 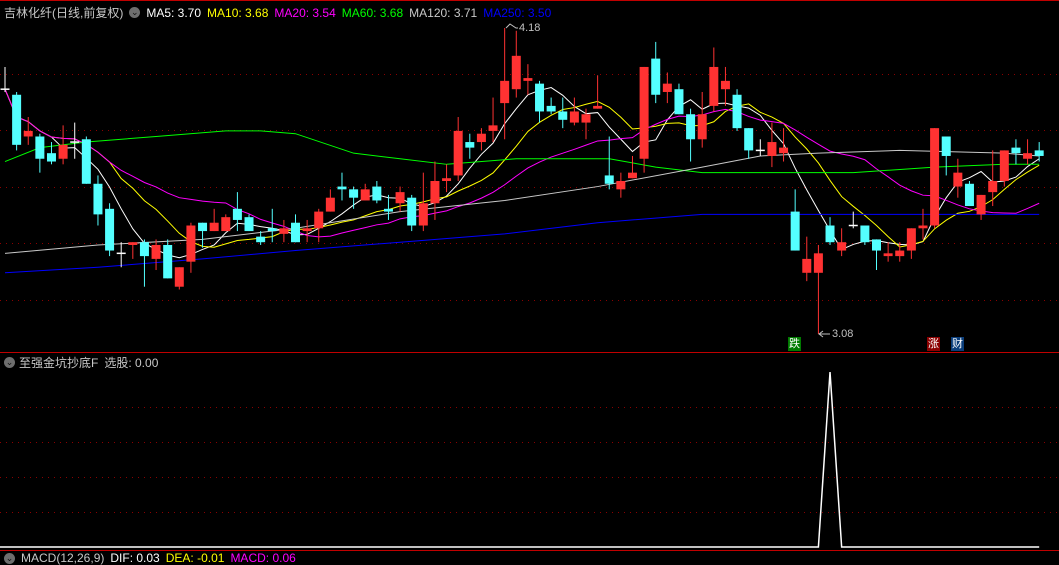 I want to click on indicator-header: ⌄ 至强金坑抄底F 选股: 0.00, so click(x=81, y=362).